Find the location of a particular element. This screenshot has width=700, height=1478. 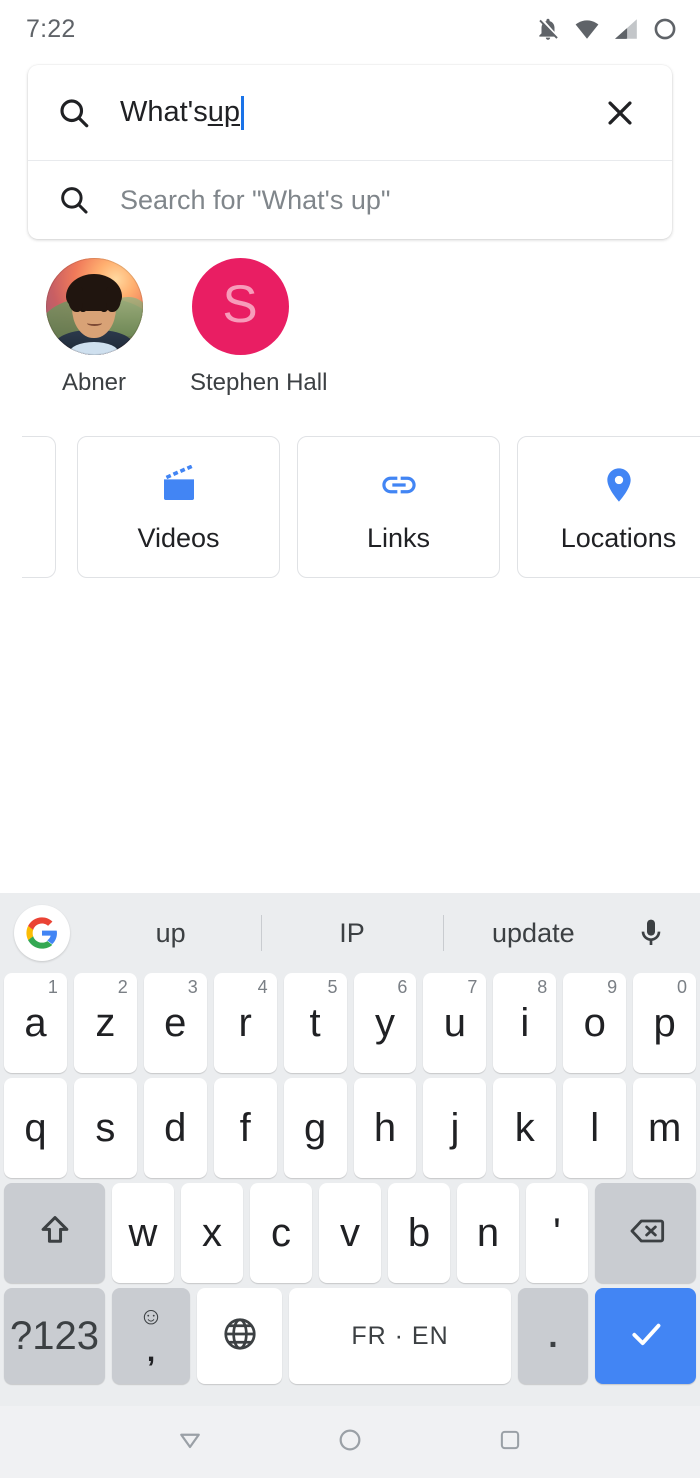

key-s: s is located at coordinates (105, 1128).